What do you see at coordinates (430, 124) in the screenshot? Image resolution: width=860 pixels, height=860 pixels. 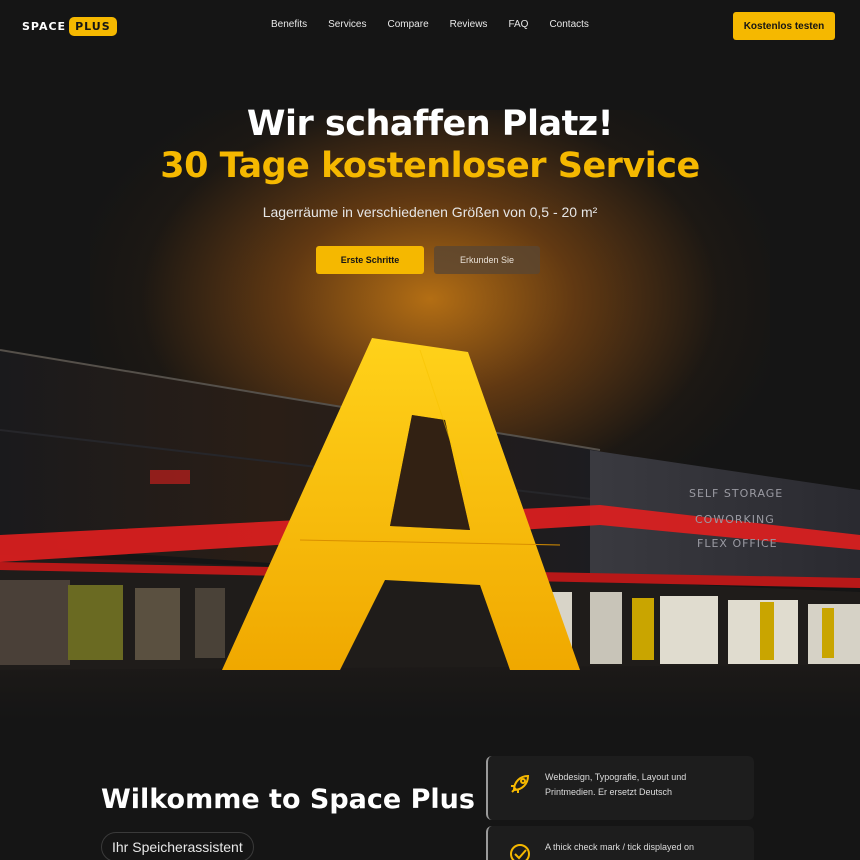 I see `hero-title: Wir schaffen Platz!` at bounding box center [430, 124].